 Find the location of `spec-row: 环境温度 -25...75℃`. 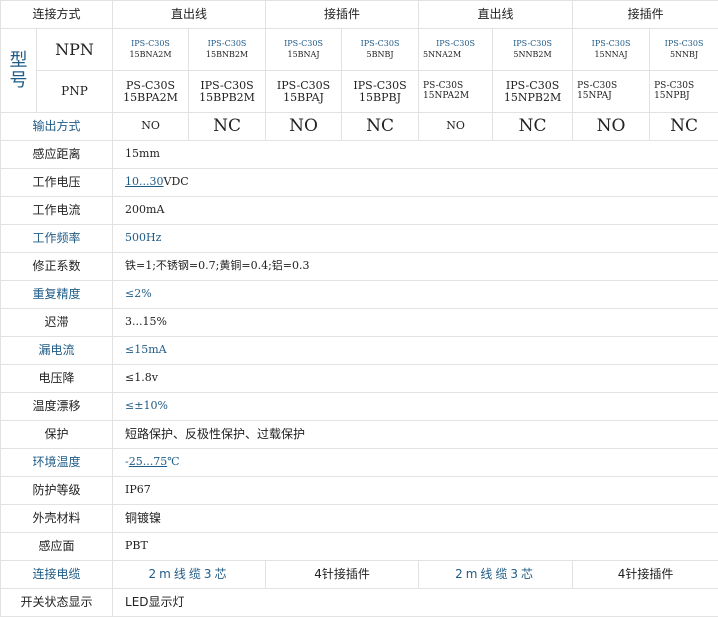

spec-row: 环境温度 -25...75℃ is located at coordinates (359, 462).